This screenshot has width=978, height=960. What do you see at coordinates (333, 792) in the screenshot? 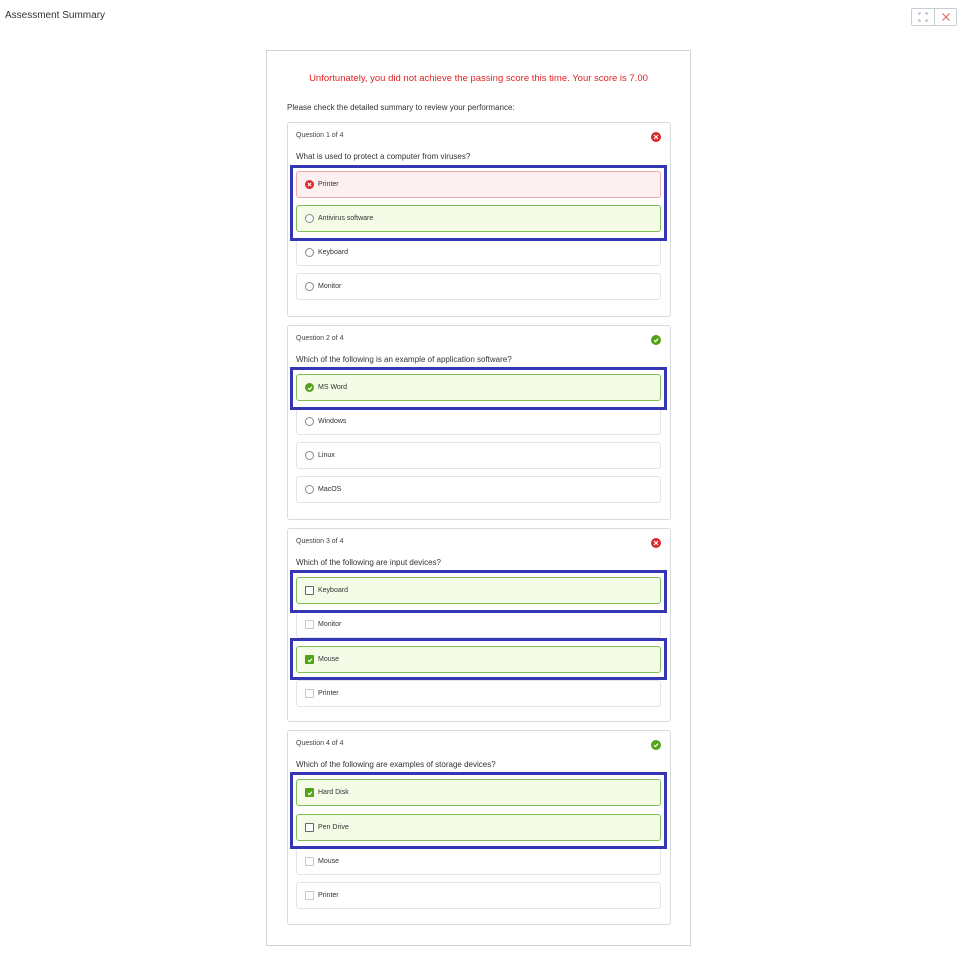
I see `option-label: Hard Disk` at bounding box center [333, 792].